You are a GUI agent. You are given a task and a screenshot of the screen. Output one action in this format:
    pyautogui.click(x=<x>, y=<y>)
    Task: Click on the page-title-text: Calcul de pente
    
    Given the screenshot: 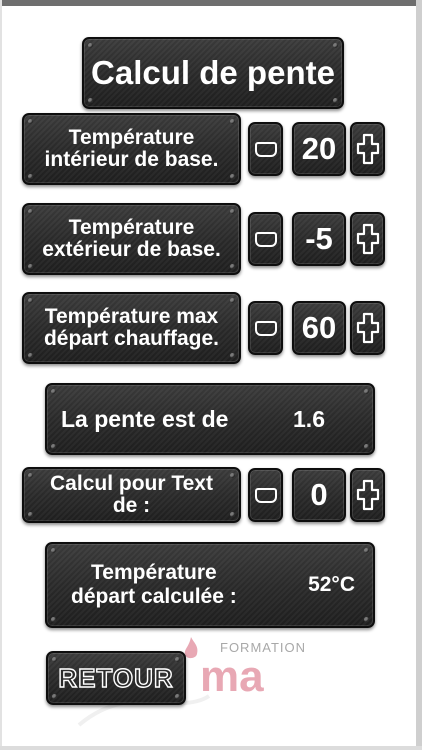 What is the action you would take?
    pyautogui.click(x=213, y=72)
    